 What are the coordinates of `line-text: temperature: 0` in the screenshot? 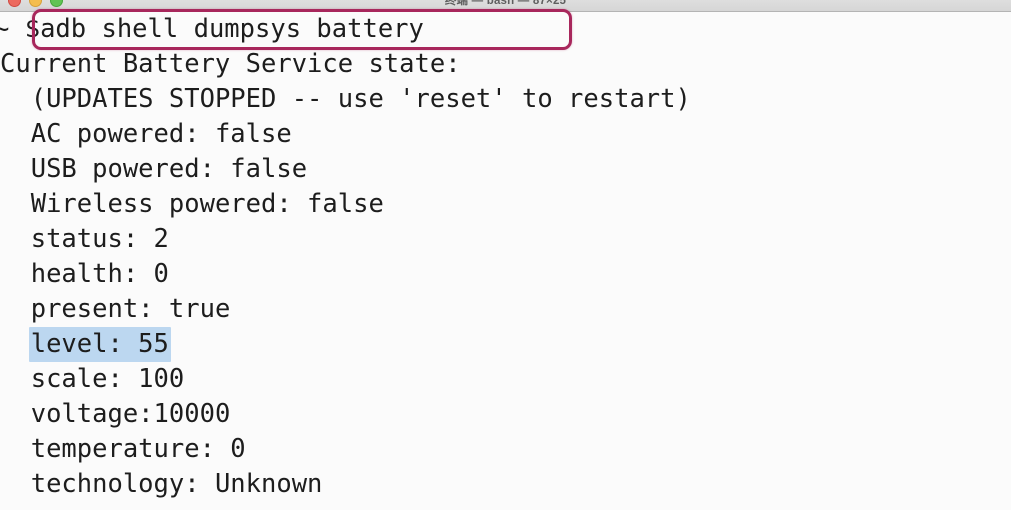 It's located at (138, 449).